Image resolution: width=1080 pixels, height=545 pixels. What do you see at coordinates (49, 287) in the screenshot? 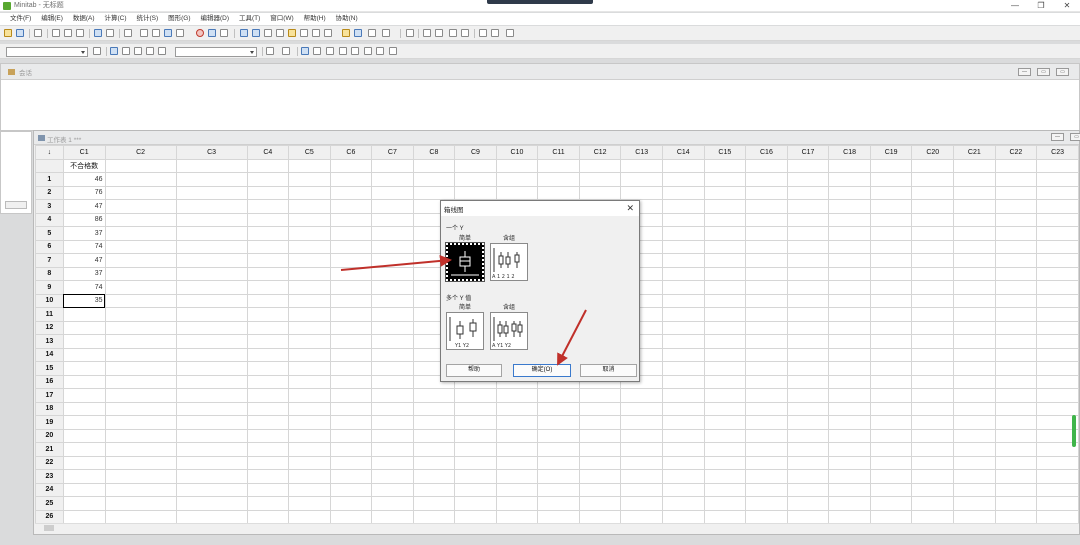
I see `row-header: 9` at bounding box center [49, 287].